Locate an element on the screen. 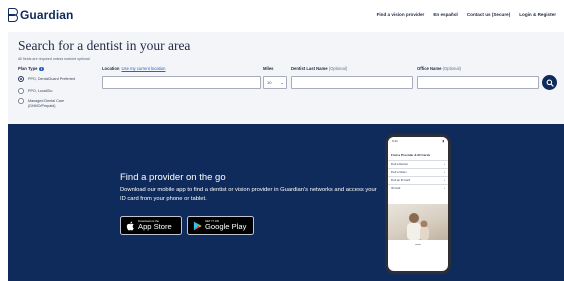 Image resolution: width=564 pixels, height=281 pixels. info-icon: i is located at coordinates (41, 69).